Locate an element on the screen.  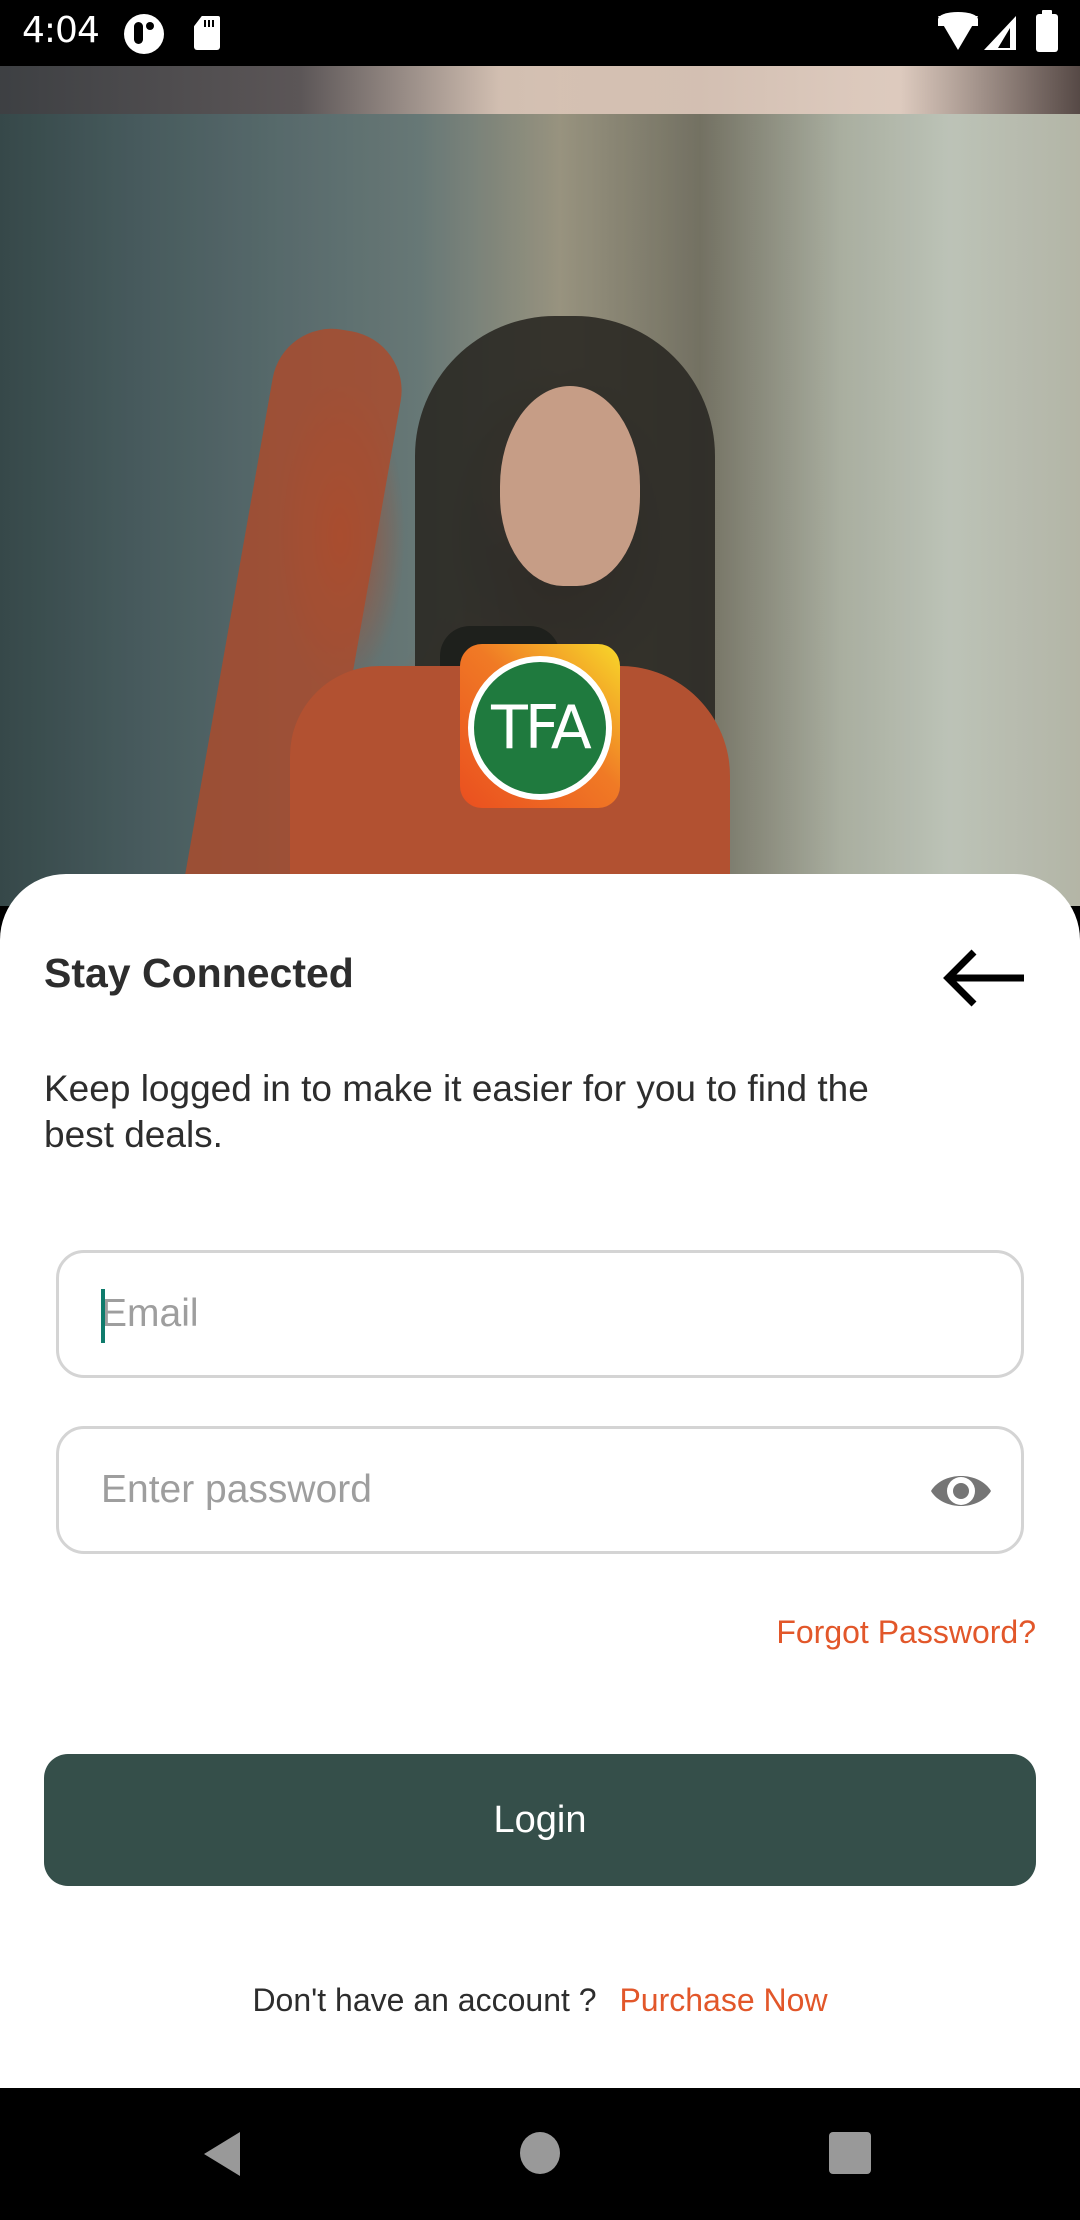
eye-icon is located at coordinates (961, 1491).